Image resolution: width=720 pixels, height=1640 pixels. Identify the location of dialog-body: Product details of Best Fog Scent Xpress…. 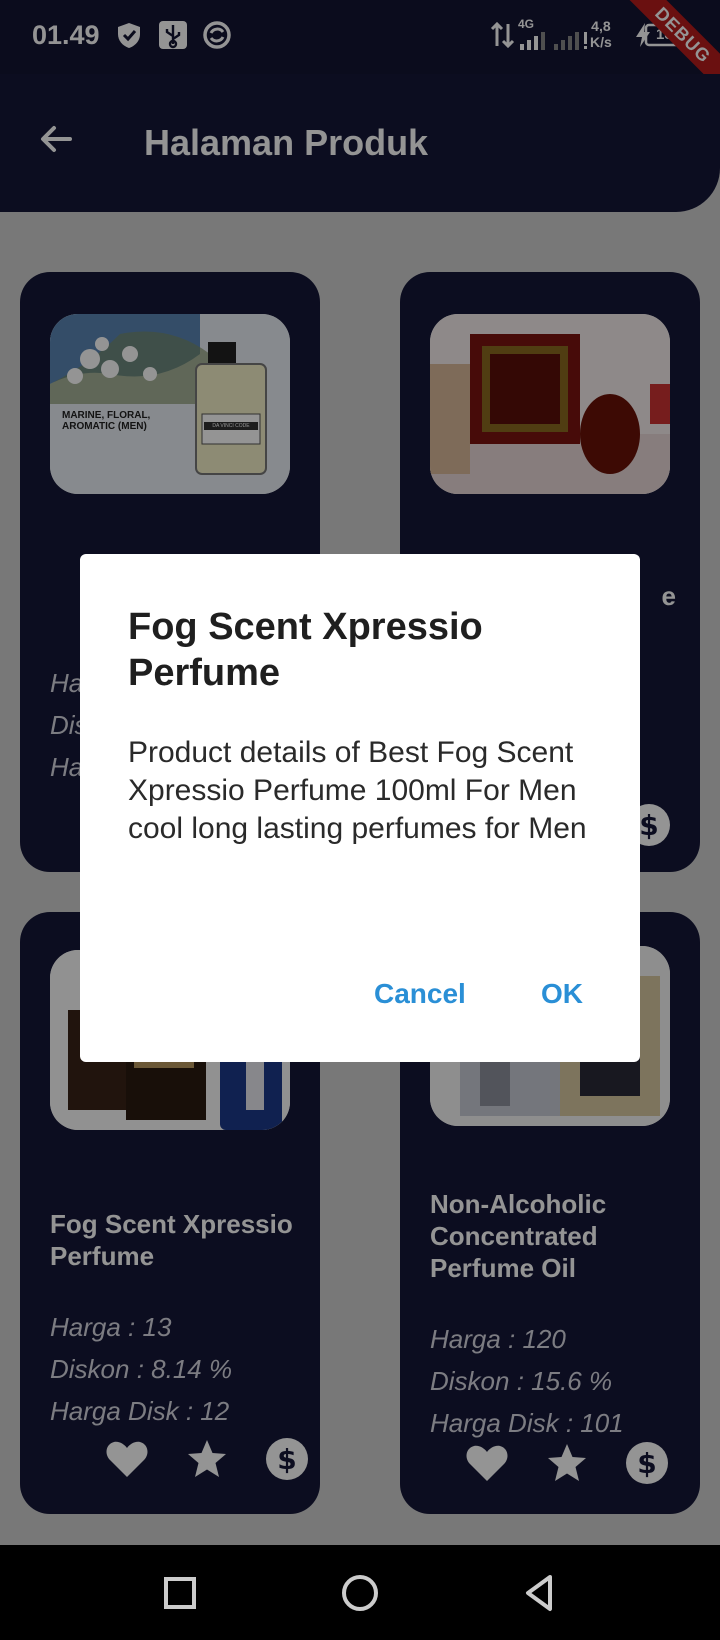
(357, 790).